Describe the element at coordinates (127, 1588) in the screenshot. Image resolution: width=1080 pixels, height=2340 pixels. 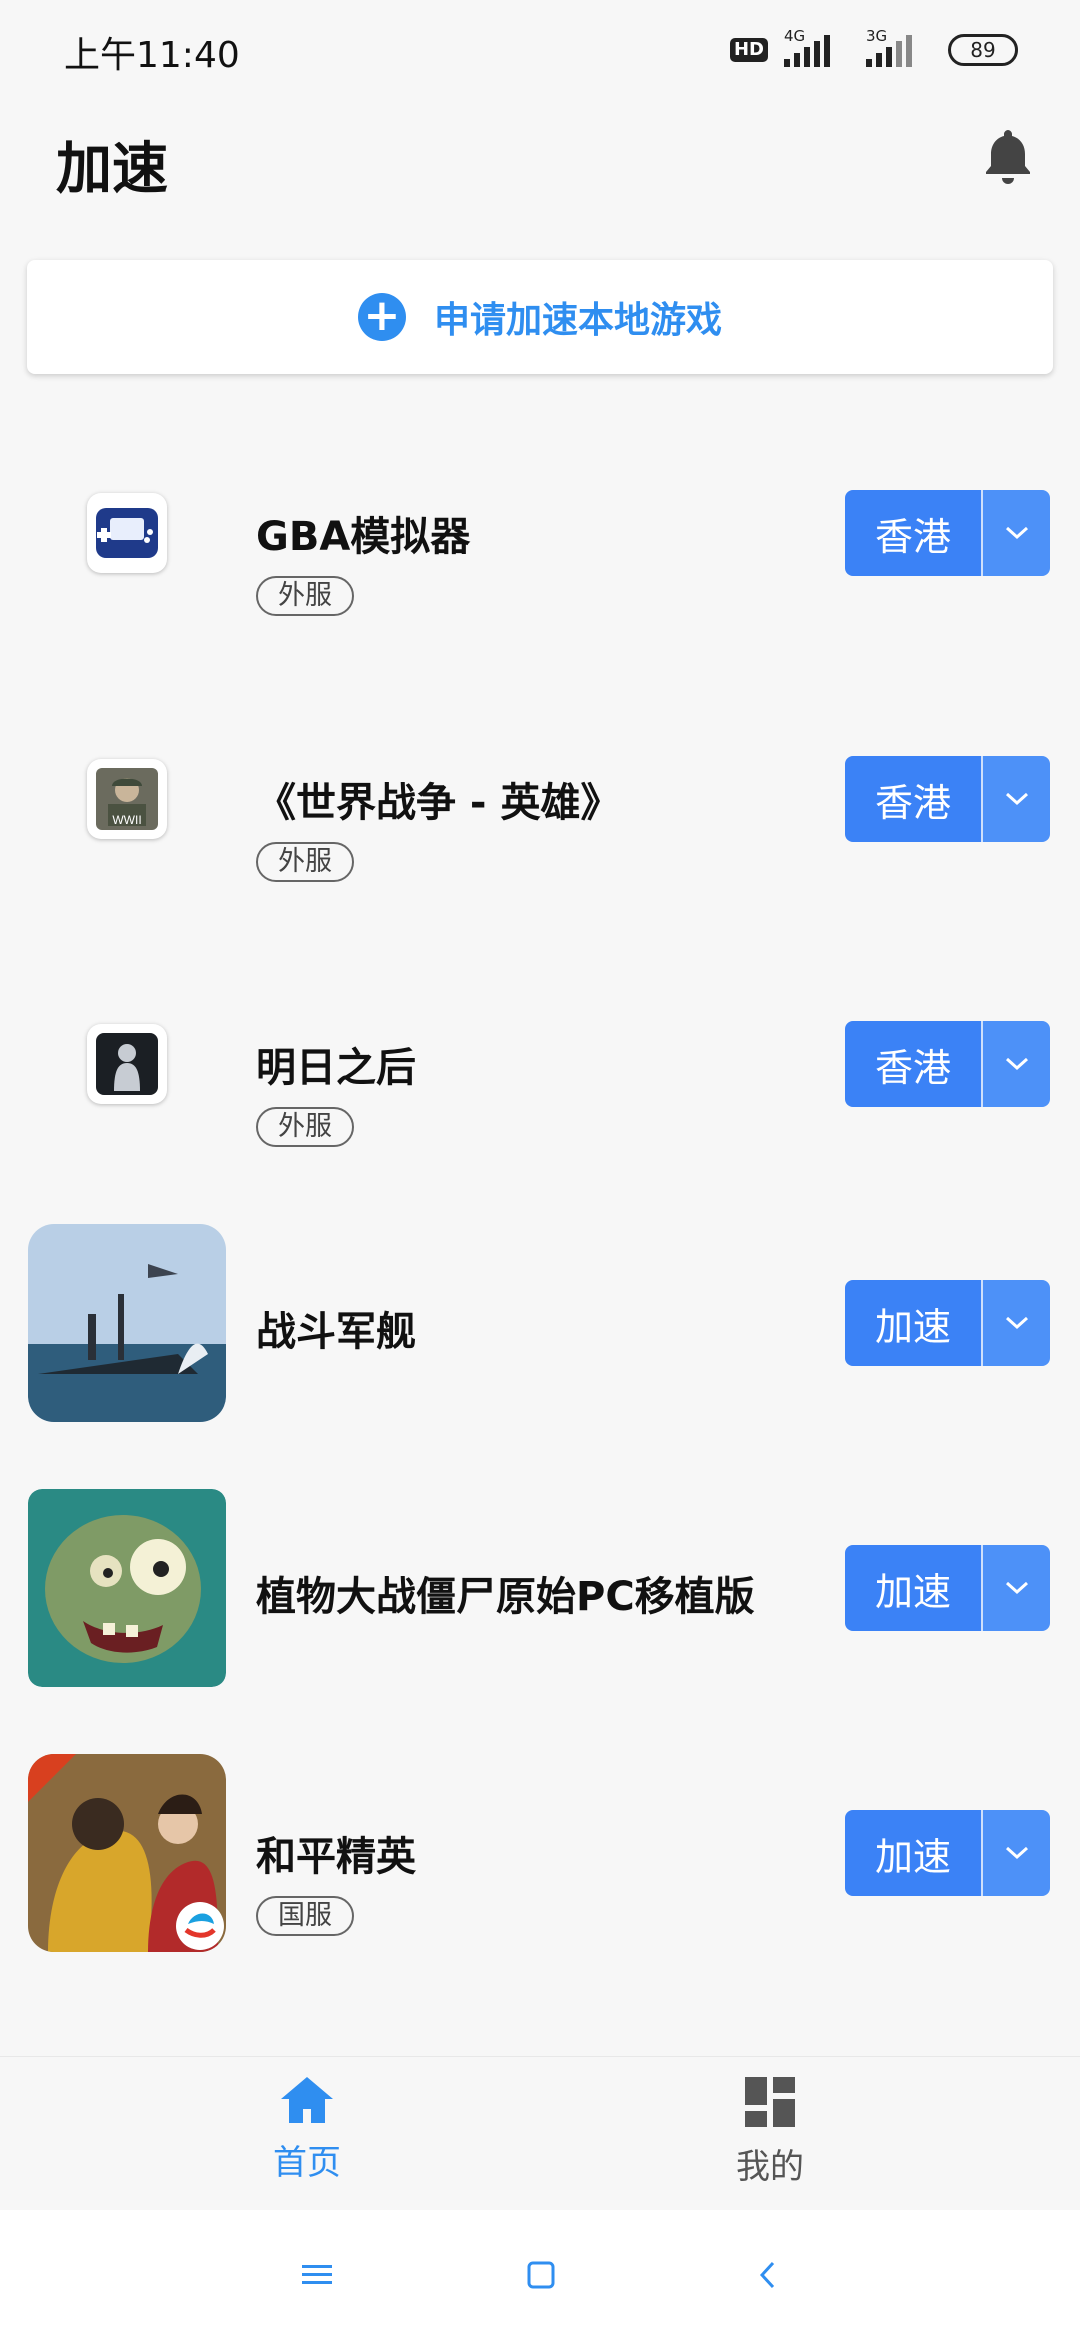
I see `zombie-icon` at that location.